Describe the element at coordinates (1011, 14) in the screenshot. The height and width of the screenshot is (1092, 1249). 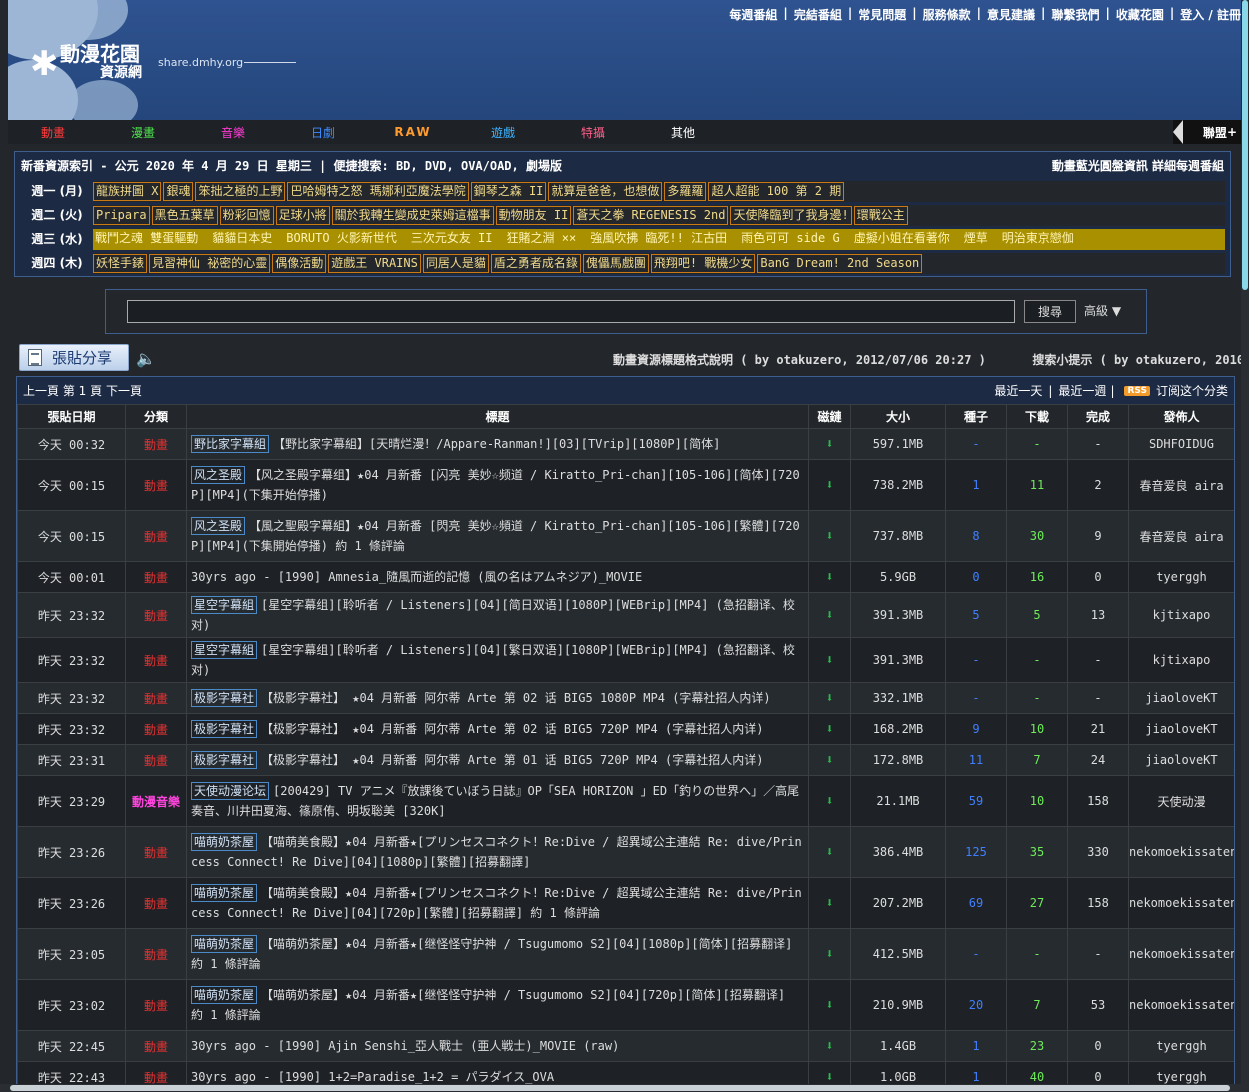
I see `top-link-feedback: 意見建議` at that location.